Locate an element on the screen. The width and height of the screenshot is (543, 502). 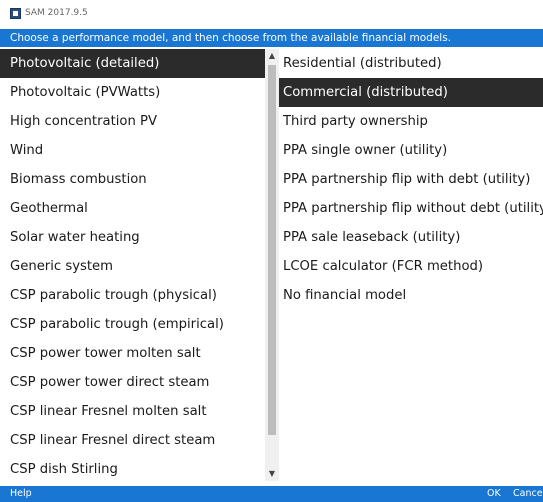
sam-app-icon is located at coordinates (15, 13).